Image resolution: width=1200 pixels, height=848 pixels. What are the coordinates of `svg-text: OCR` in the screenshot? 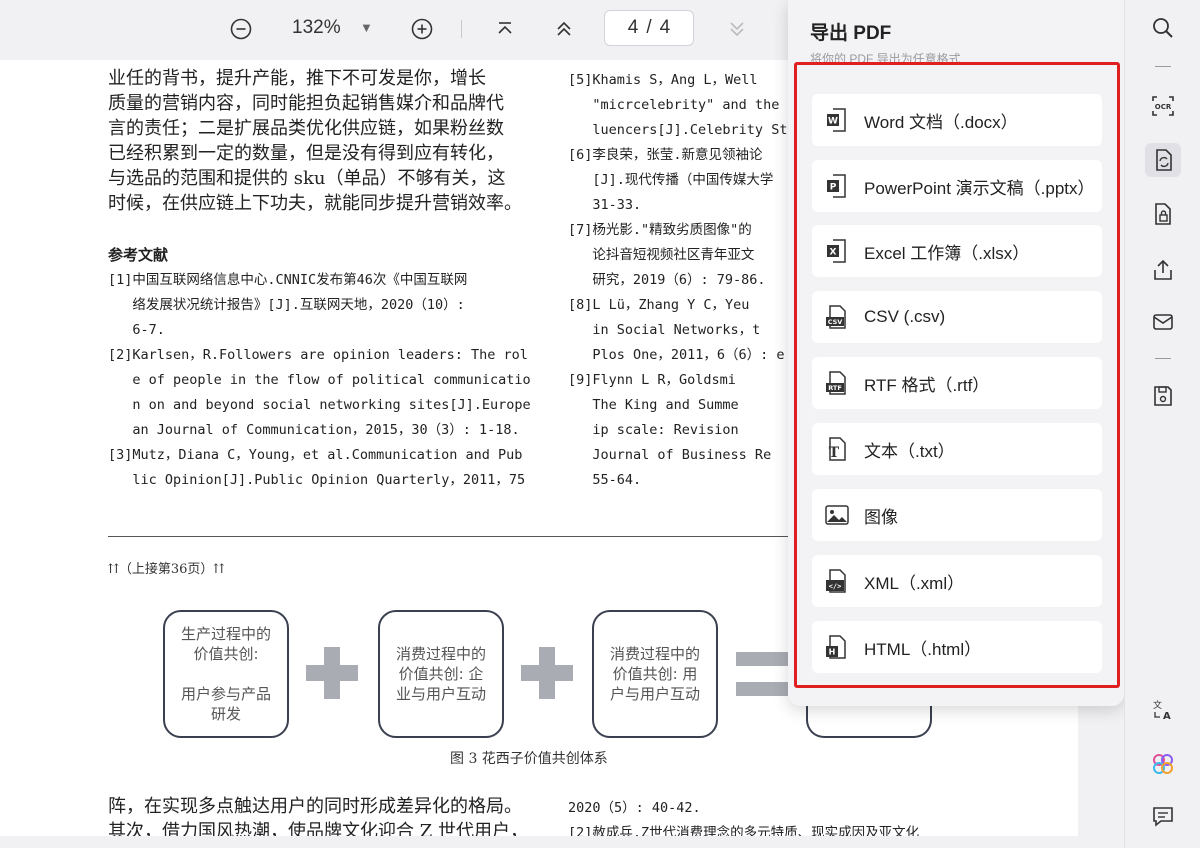 It's located at (1163, 107).